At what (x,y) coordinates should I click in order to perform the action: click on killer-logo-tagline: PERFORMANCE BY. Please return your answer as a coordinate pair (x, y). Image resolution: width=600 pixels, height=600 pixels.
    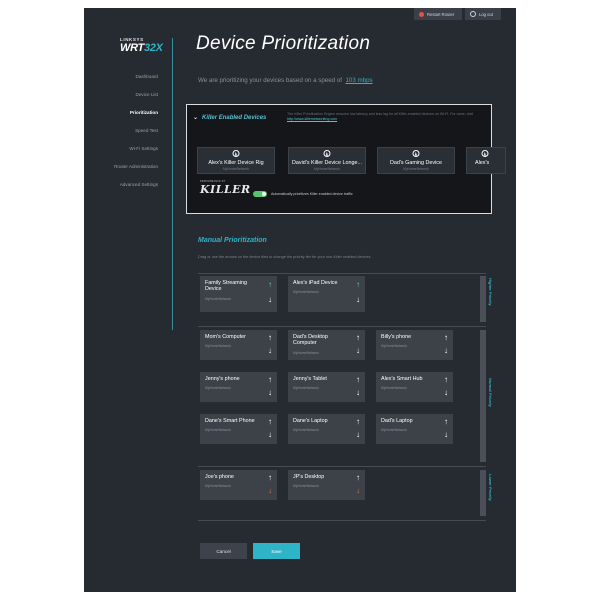
    Looking at the image, I should click on (213, 181).